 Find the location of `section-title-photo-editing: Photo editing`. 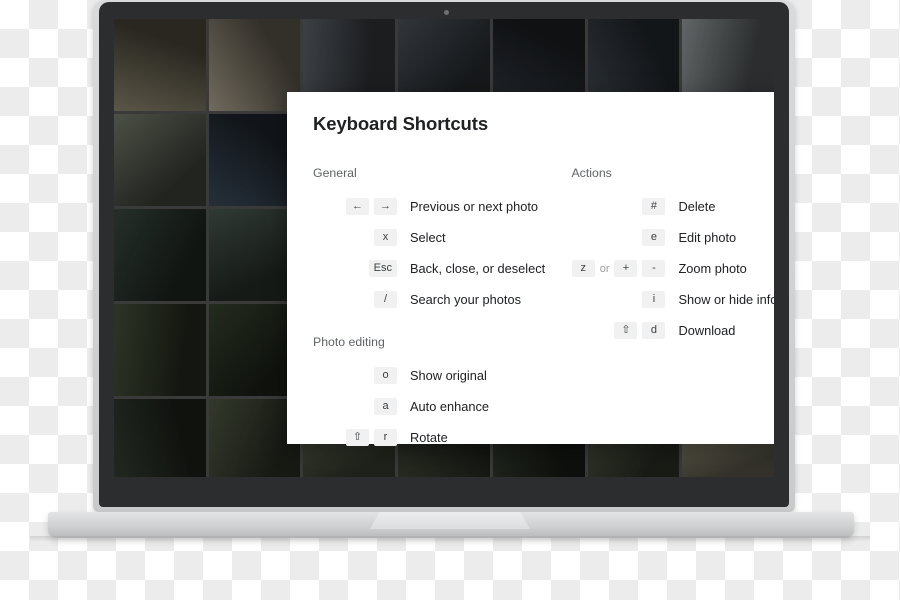

section-title-photo-editing: Photo editing is located at coordinates (349, 342).